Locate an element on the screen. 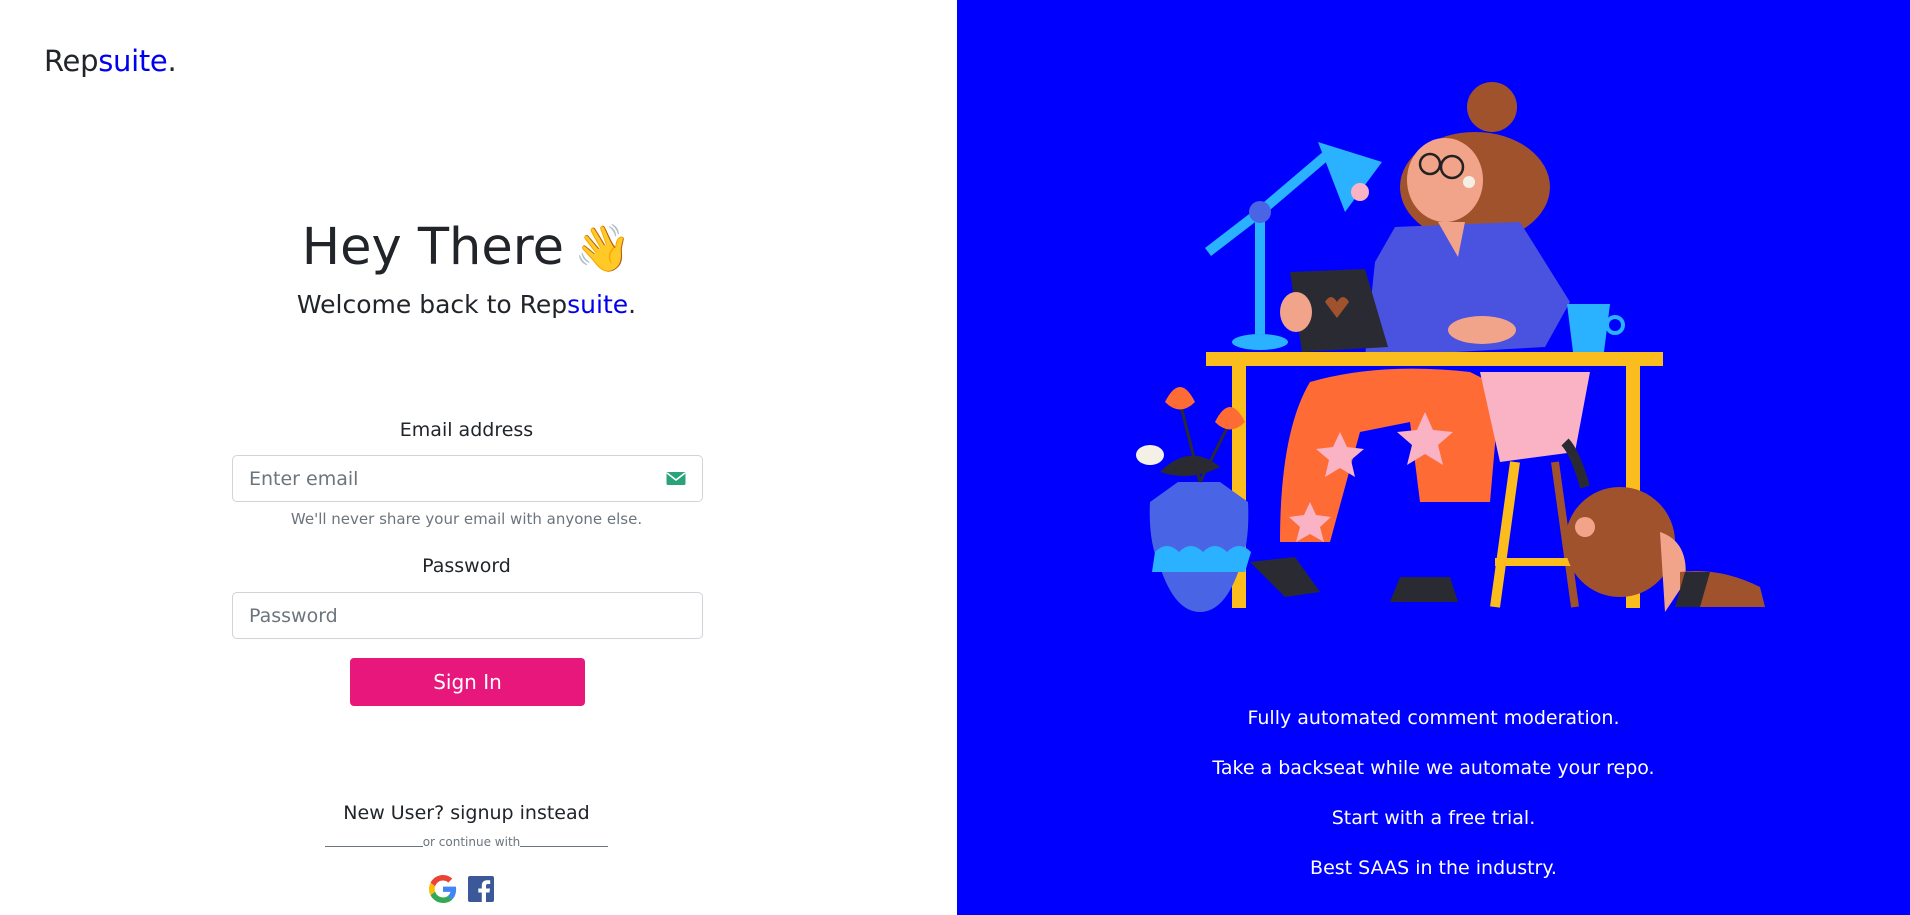 The width and height of the screenshot is (1910, 915). welcome-brand-suffix: suite is located at coordinates (598, 304).